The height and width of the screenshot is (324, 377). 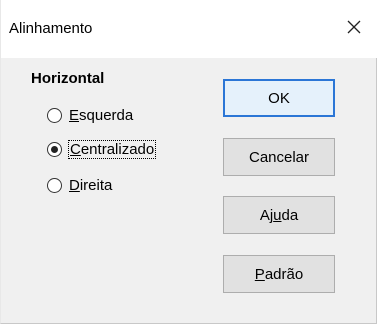 I want to click on close-button, so click(x=354, y=27).